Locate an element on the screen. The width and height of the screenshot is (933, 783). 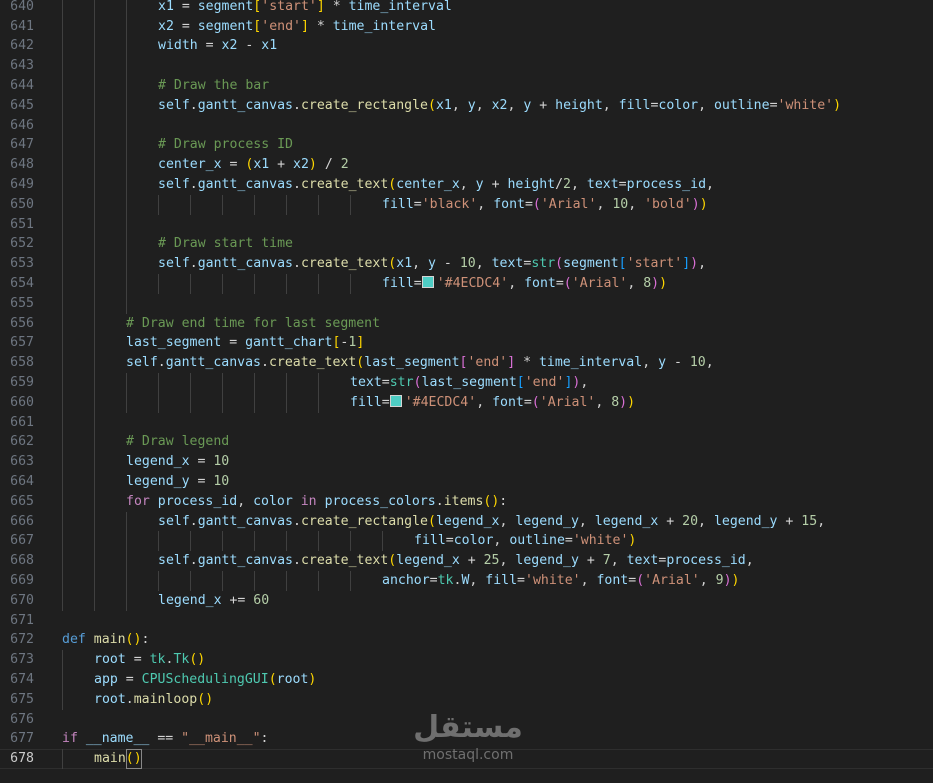
code-token: text is located at coordinates (642, 561).